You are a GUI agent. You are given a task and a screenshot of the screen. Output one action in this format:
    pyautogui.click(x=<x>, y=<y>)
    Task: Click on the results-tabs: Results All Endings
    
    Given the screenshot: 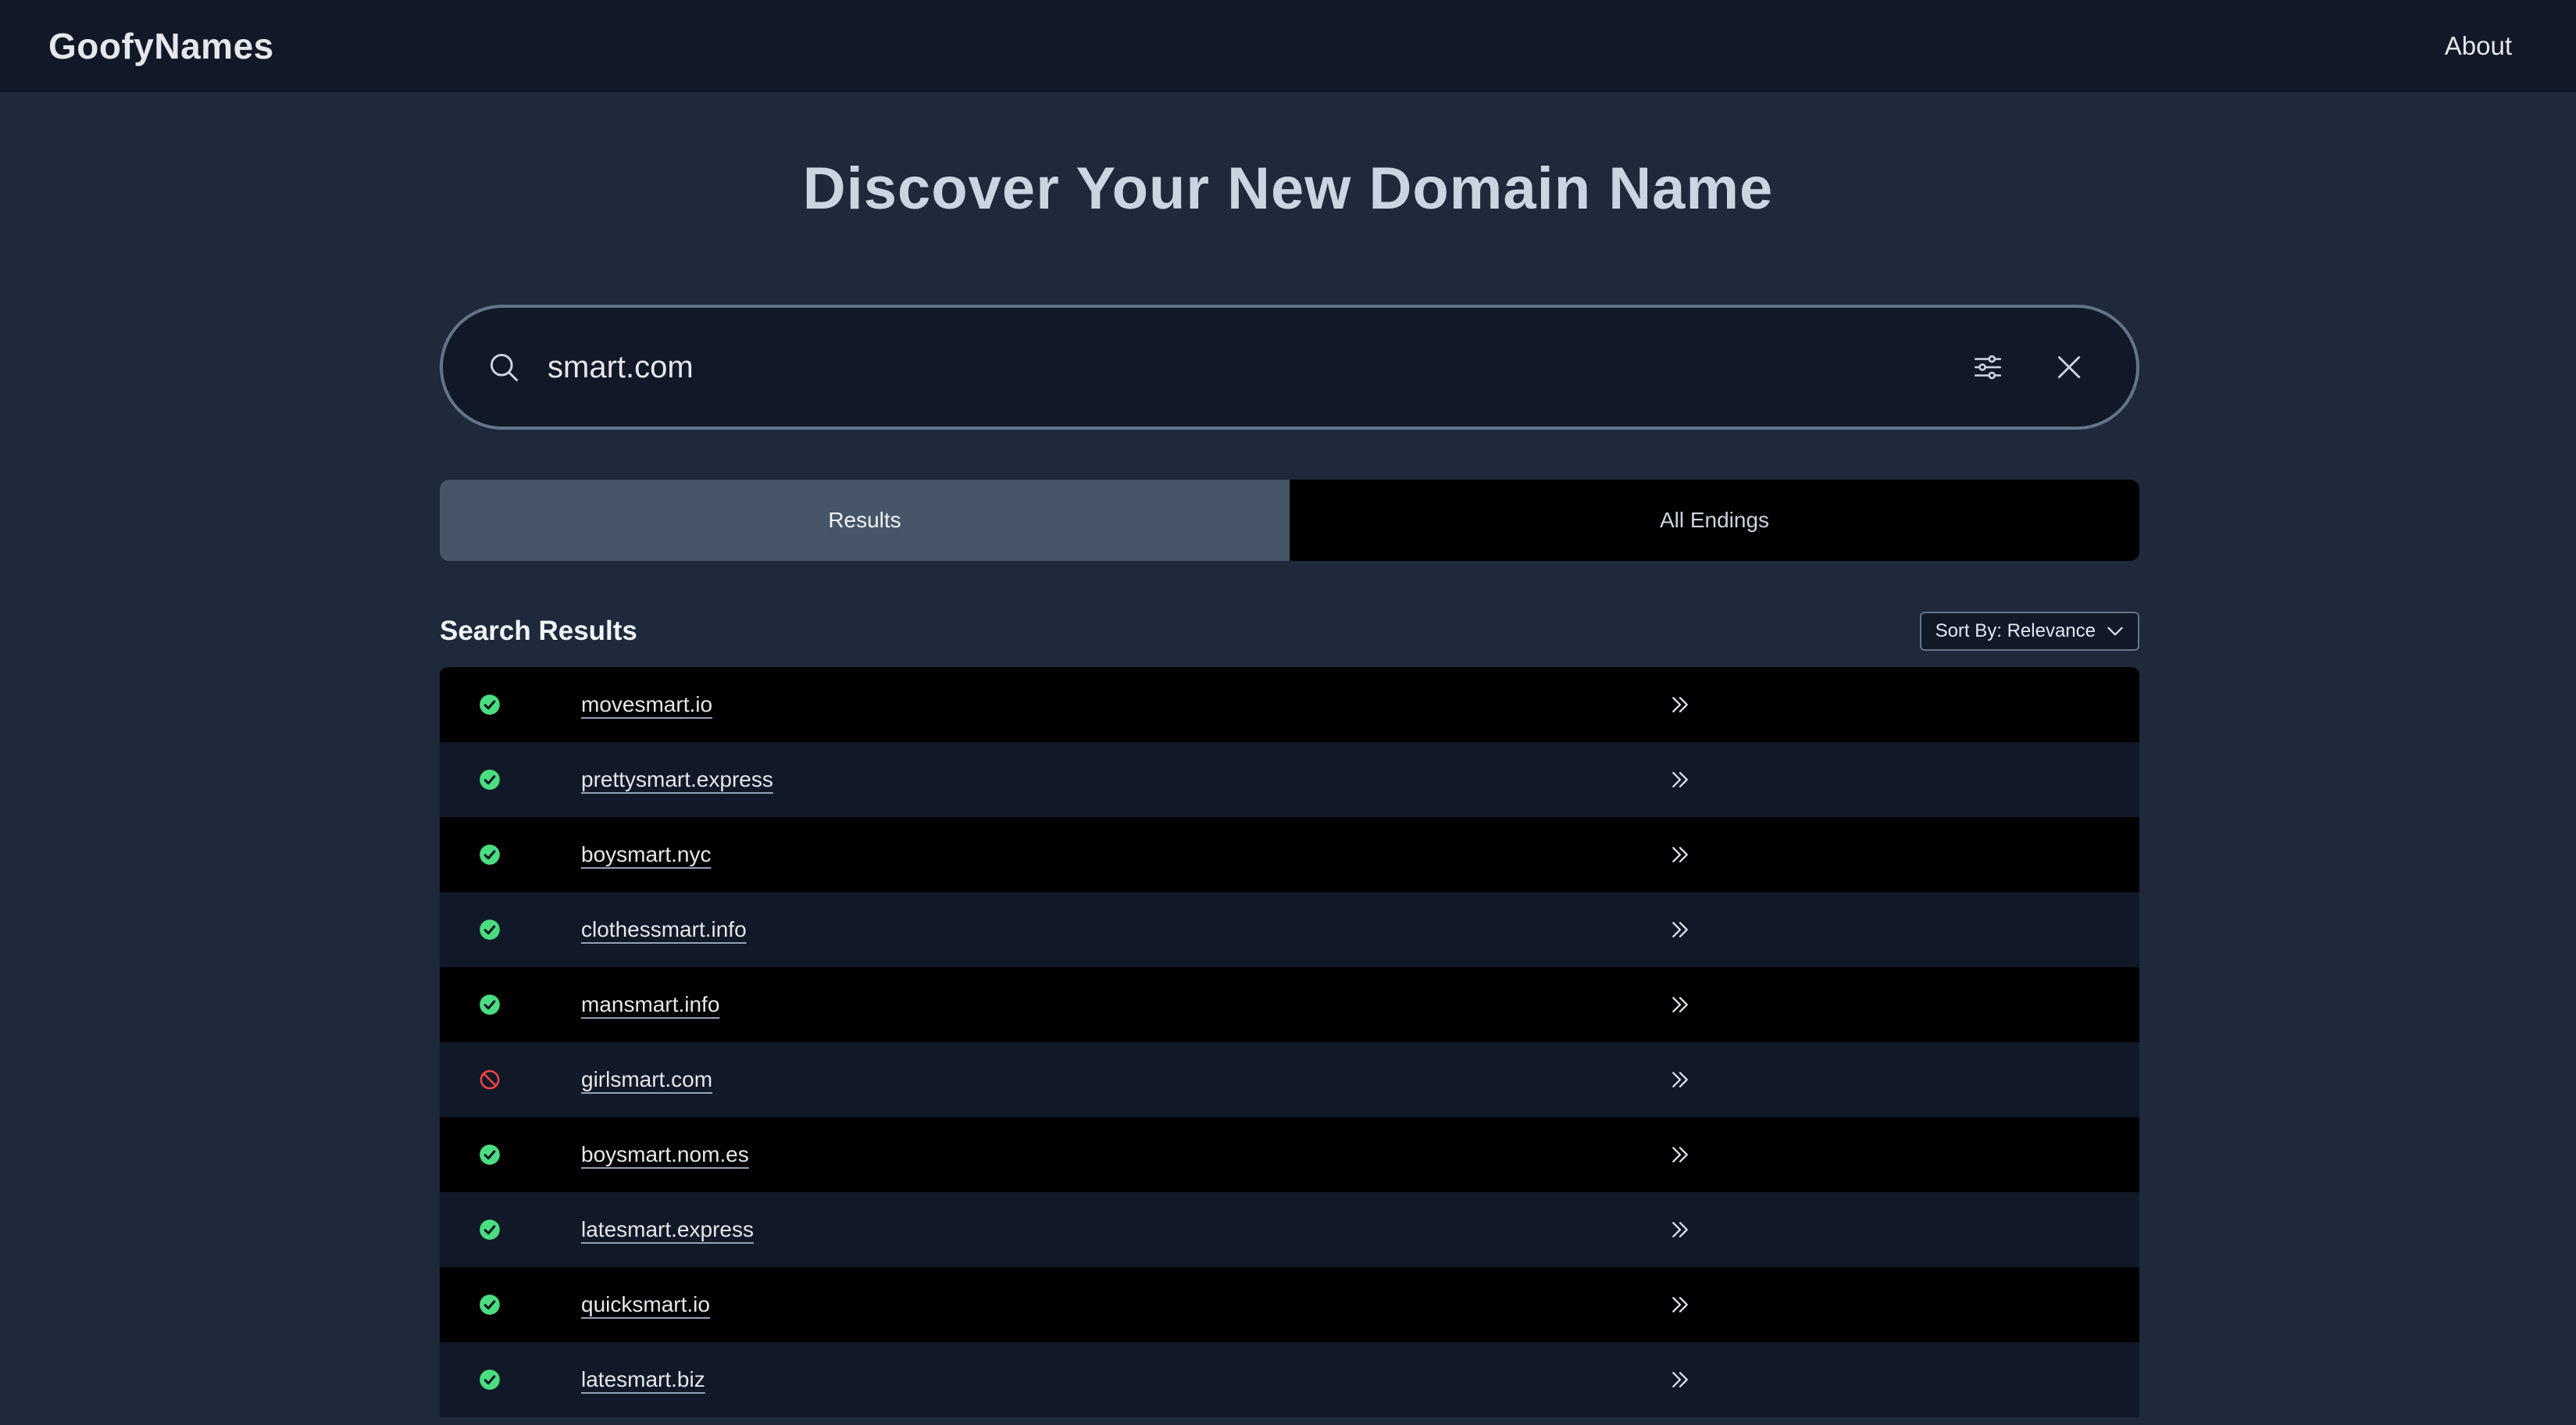 What is the action you would take?
    pyautogui.click(x=1289, y=520)
    